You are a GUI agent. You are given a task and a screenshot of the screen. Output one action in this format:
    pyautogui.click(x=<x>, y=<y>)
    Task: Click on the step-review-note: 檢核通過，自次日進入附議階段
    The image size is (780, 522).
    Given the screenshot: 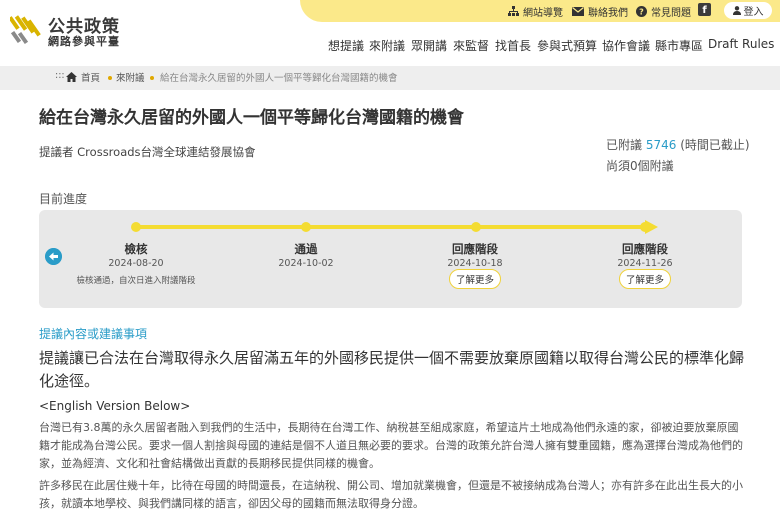 What is the action you would take?
    pyautogui.click(x=136, y=281)
    